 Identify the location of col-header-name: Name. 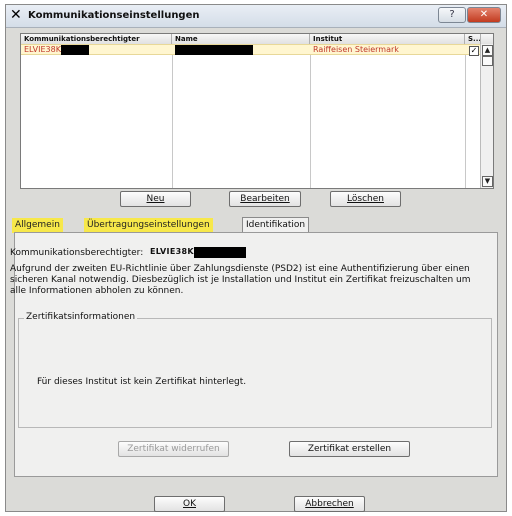
(241, 39).